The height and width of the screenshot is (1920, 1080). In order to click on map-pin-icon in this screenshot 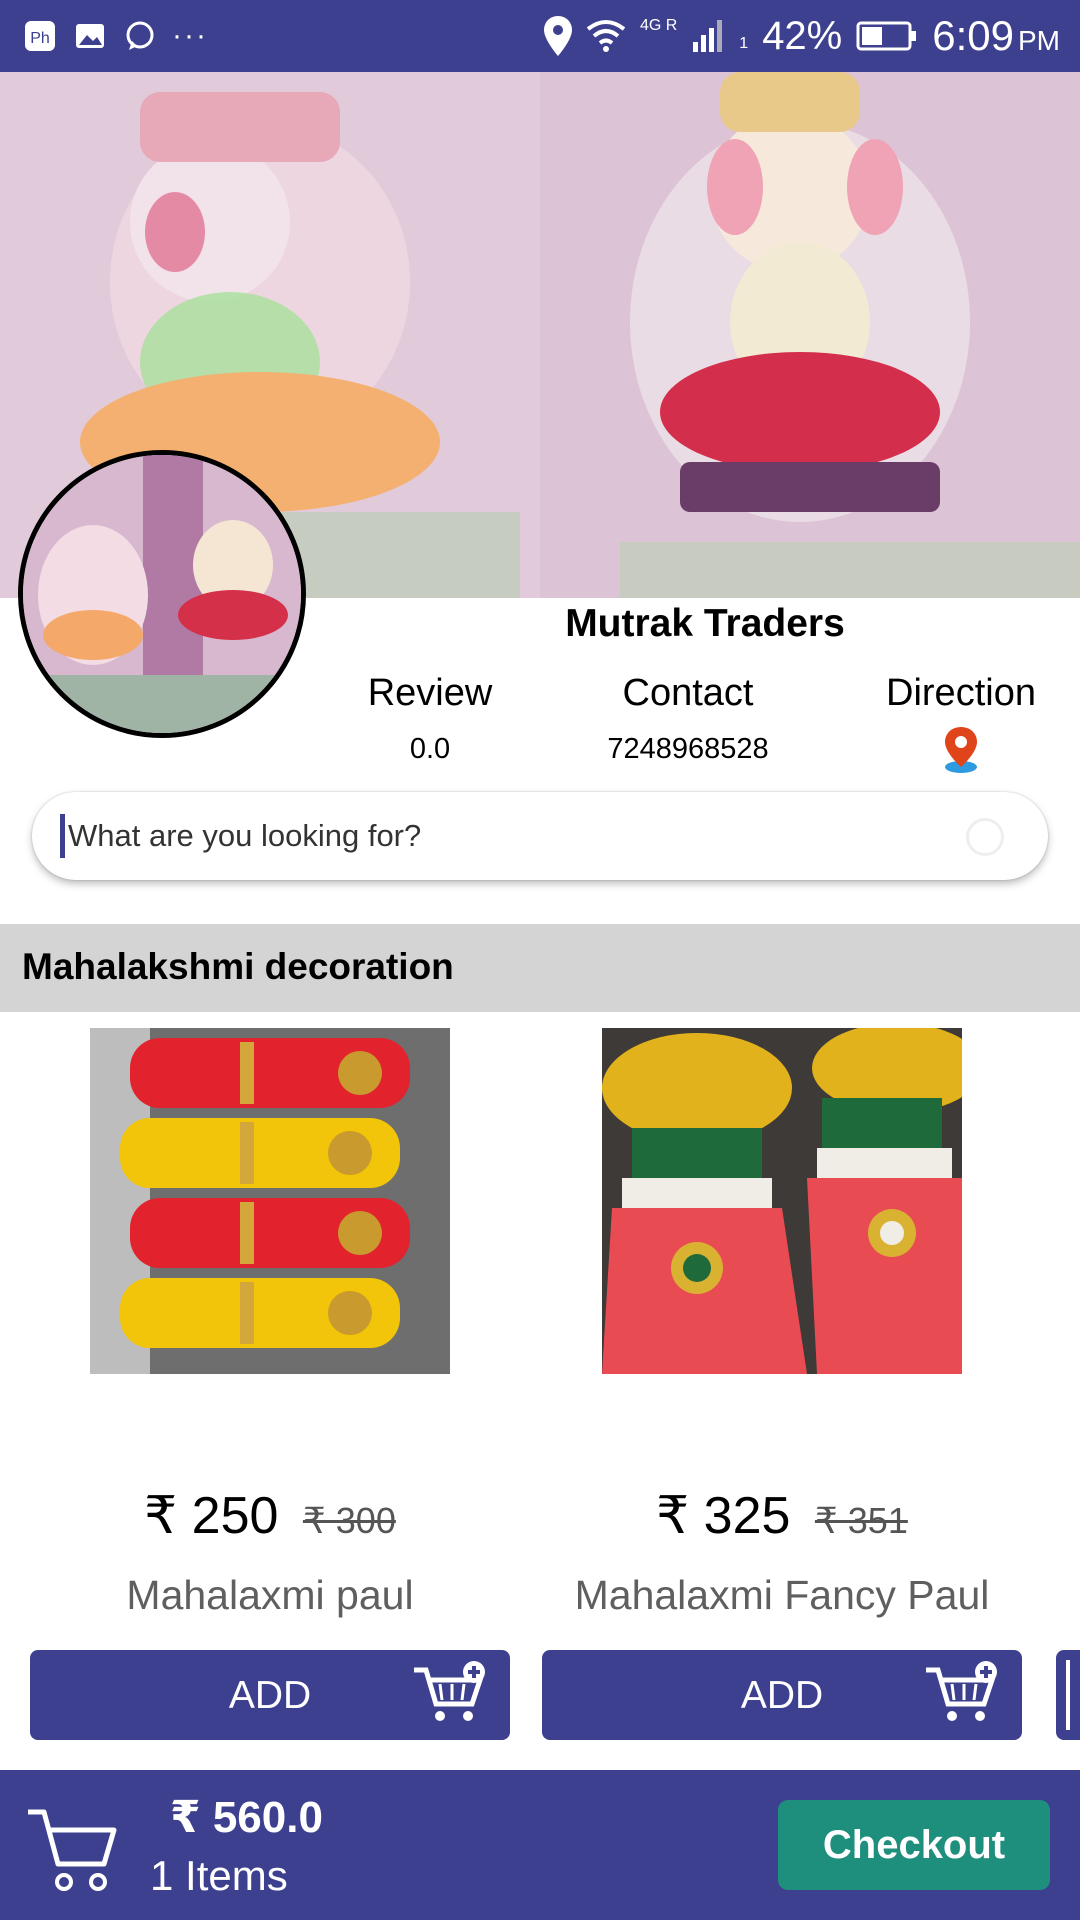, I will do `click(961, 749)`.